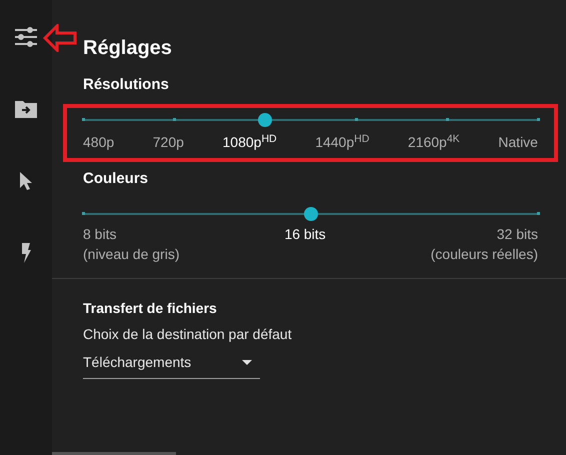  Describe the element at coordinates (305, 244) in the screenshot. I see `color-depth-label: 16 bits` at that location.